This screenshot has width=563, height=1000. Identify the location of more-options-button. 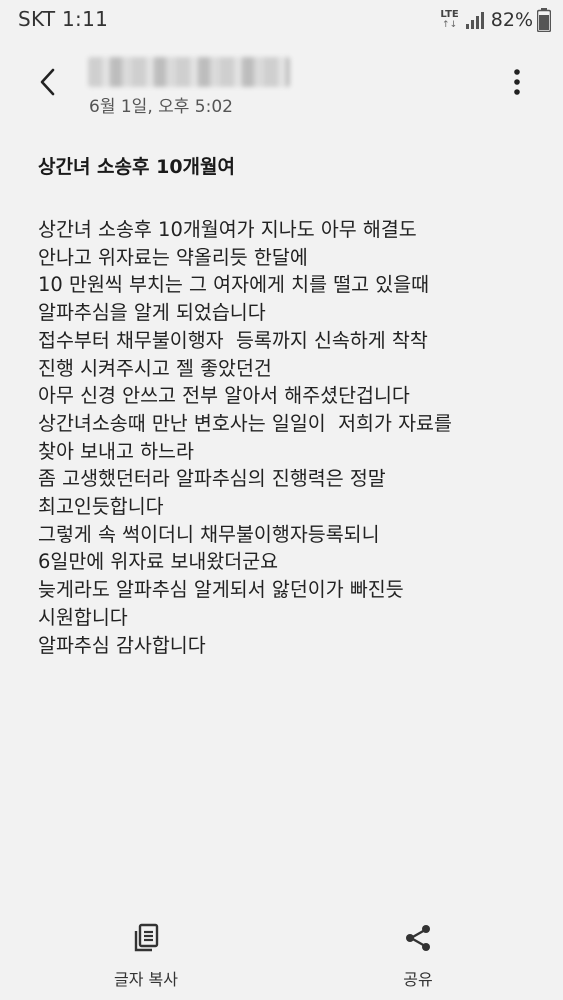
(517, 82).